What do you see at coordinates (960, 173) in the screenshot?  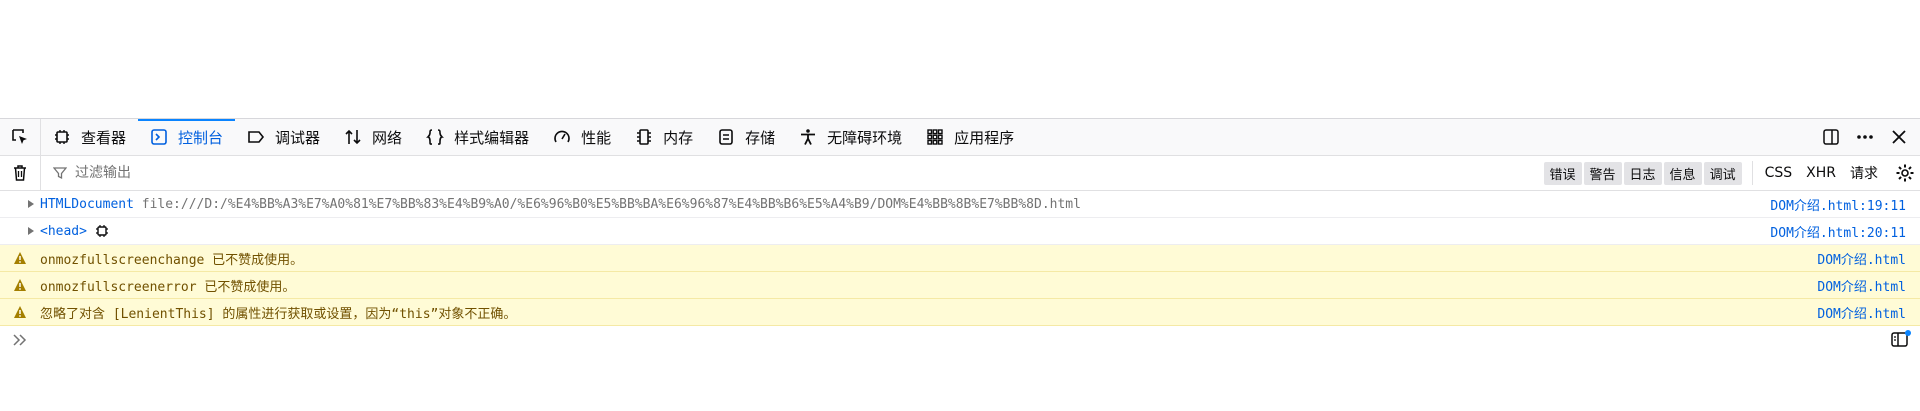 I see `console-filter-bar: 错误 警告 日志 信息 调试 CSS XHR 请求` at bounding box center [960, 173].